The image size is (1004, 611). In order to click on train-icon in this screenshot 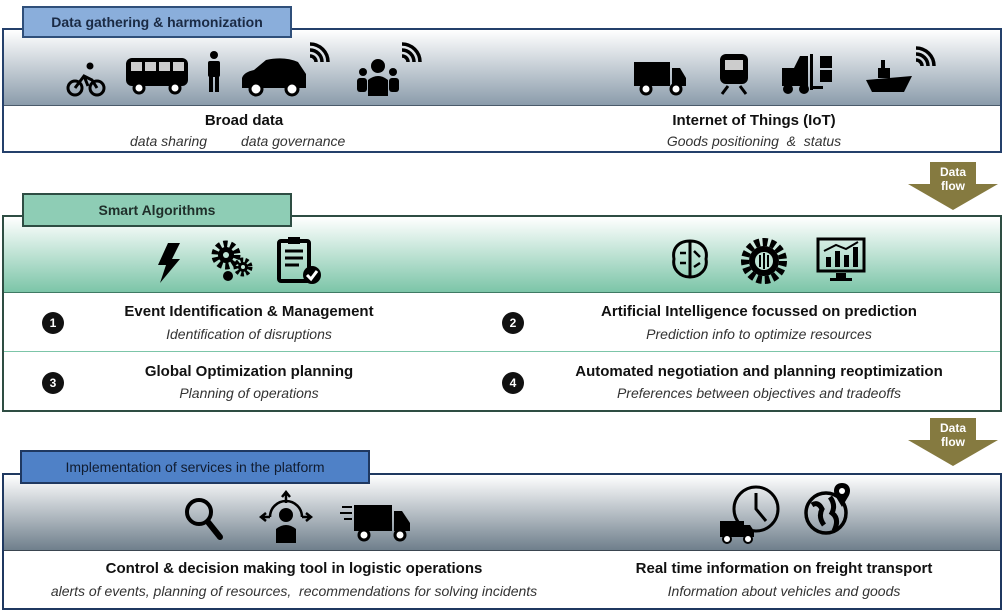, I will do `click(734, 74)`.